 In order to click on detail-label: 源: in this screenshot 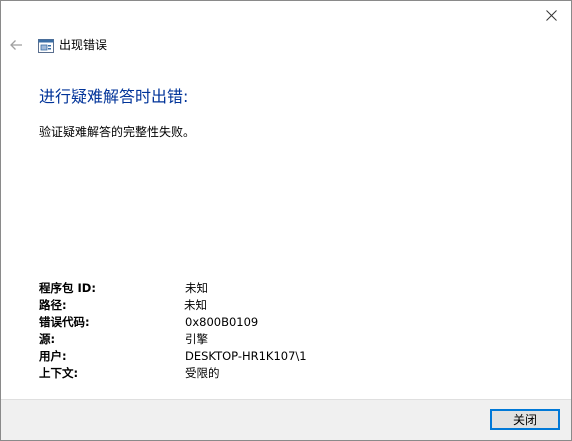, I will do `click(47, 339)`.